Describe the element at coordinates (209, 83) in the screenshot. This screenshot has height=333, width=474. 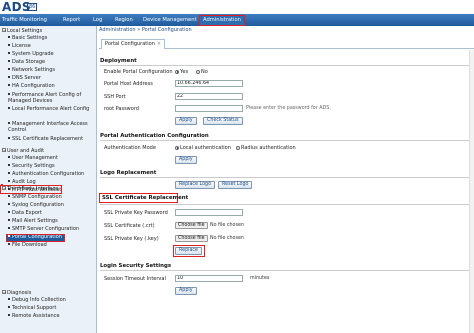
I see `portal-host-input` at that location.